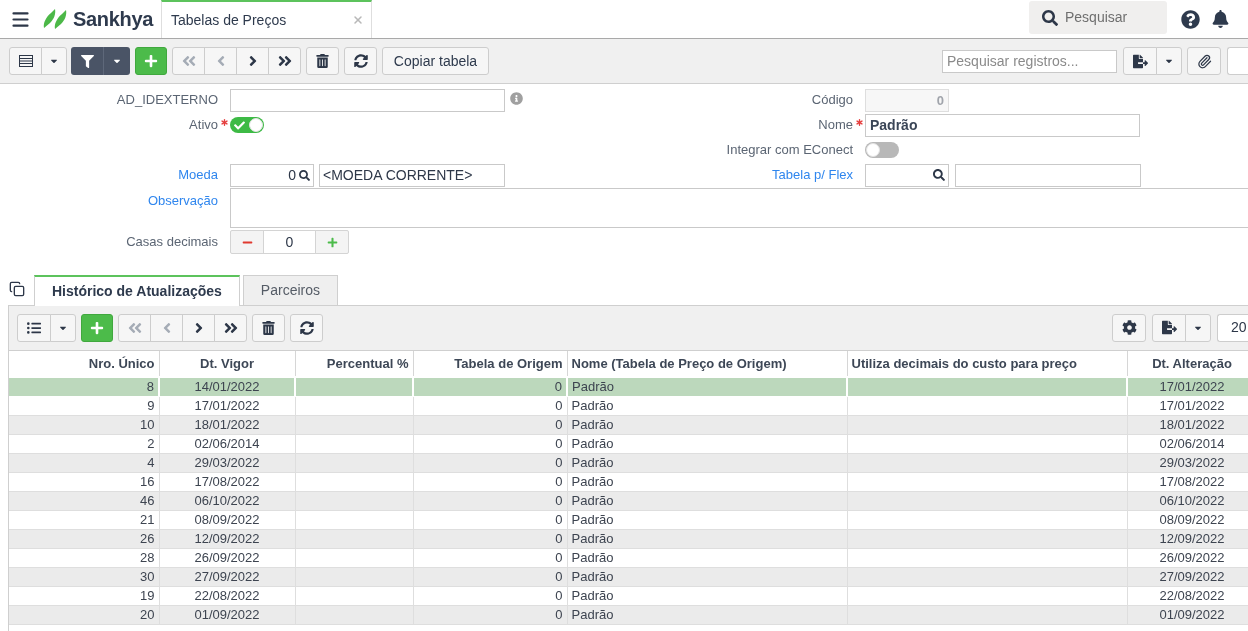 The height and width of the screenshot is (631, 1248). I want to click on description-field: <MOEDA CORRENTE>, so click(412, 175).